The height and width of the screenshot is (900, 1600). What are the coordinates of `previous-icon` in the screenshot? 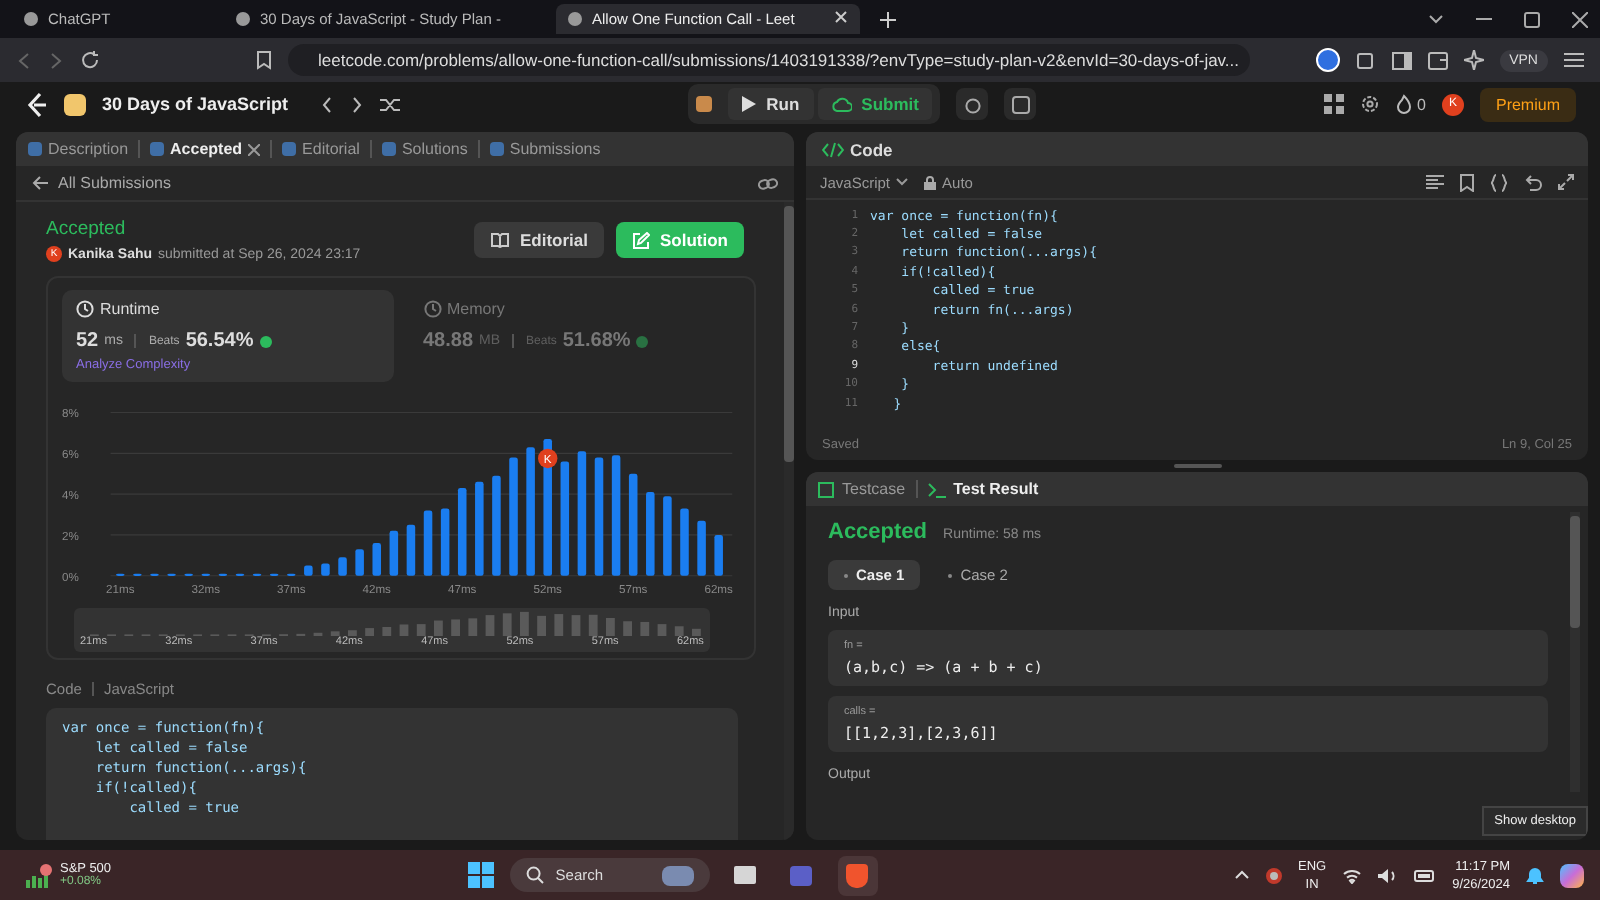 It's located at (327, 104).